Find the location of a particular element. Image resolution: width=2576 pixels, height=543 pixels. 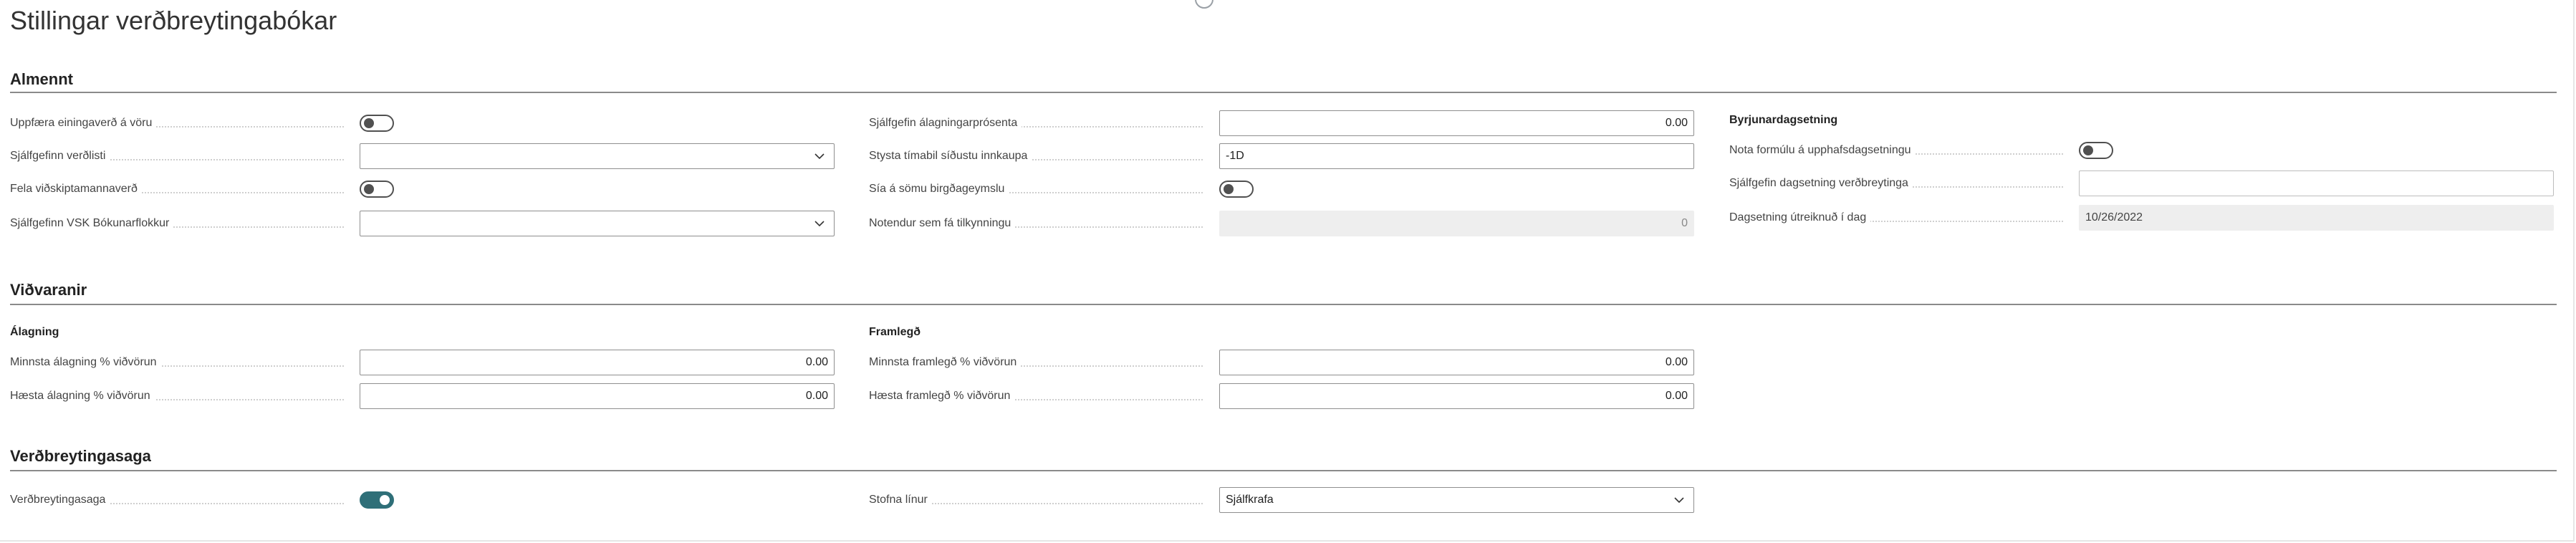

field-stofna-linur: Stofna línur Sjálfkrafa is located at coordinates (1282, 500).